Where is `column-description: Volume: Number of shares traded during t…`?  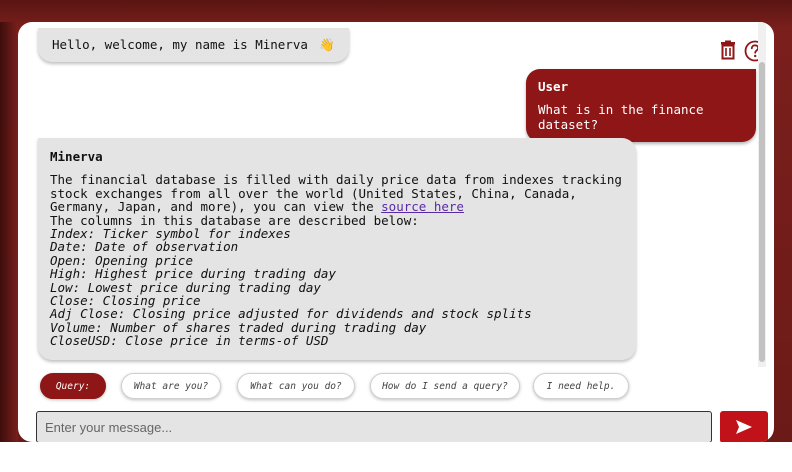
column-description: Volume: Number of shares traded during t… is located at coordinates (238, 327).